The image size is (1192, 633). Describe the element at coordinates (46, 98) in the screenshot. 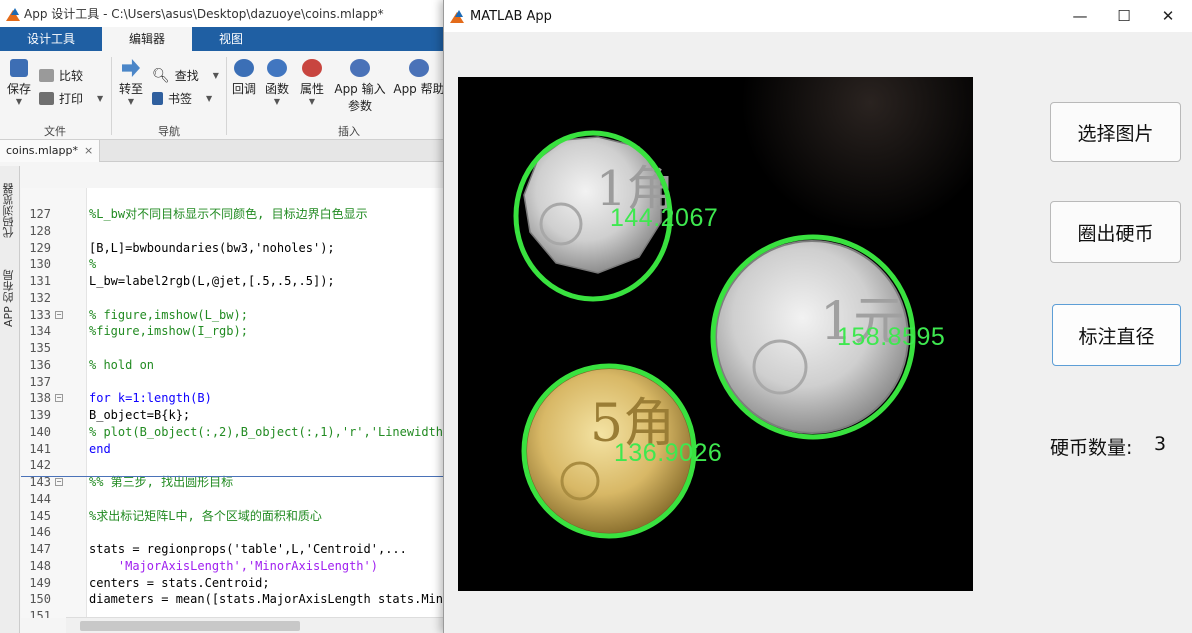

I see `printer-icon` at that location.